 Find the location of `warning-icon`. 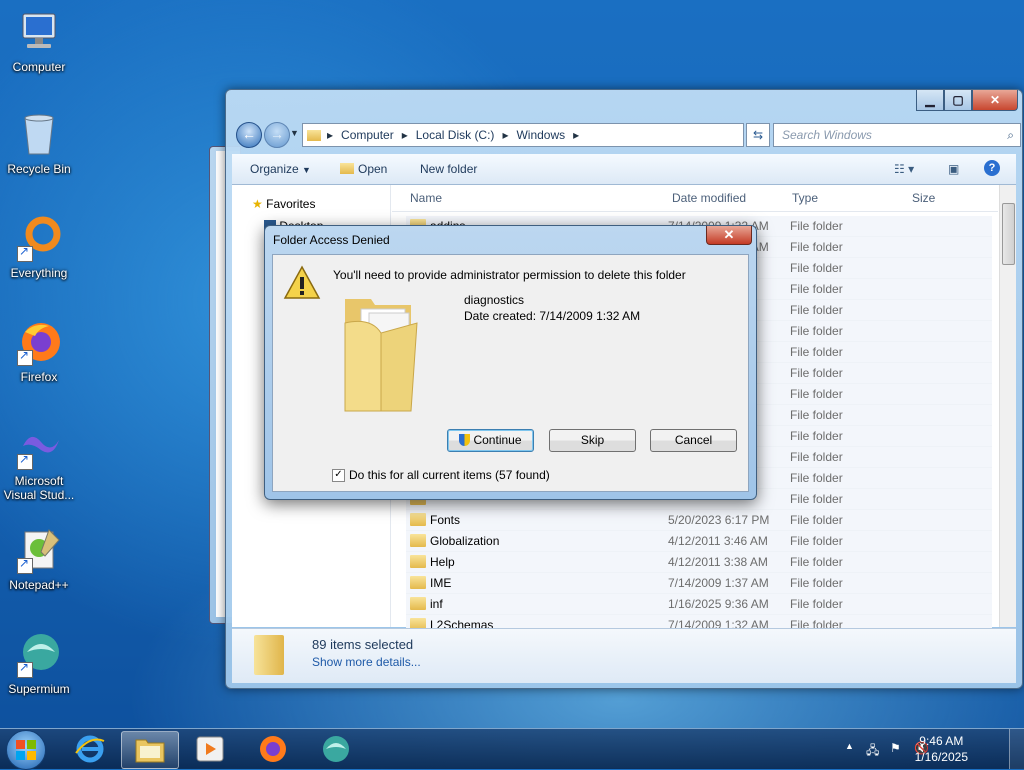

warning-icon is located at coordinates (302, 282).